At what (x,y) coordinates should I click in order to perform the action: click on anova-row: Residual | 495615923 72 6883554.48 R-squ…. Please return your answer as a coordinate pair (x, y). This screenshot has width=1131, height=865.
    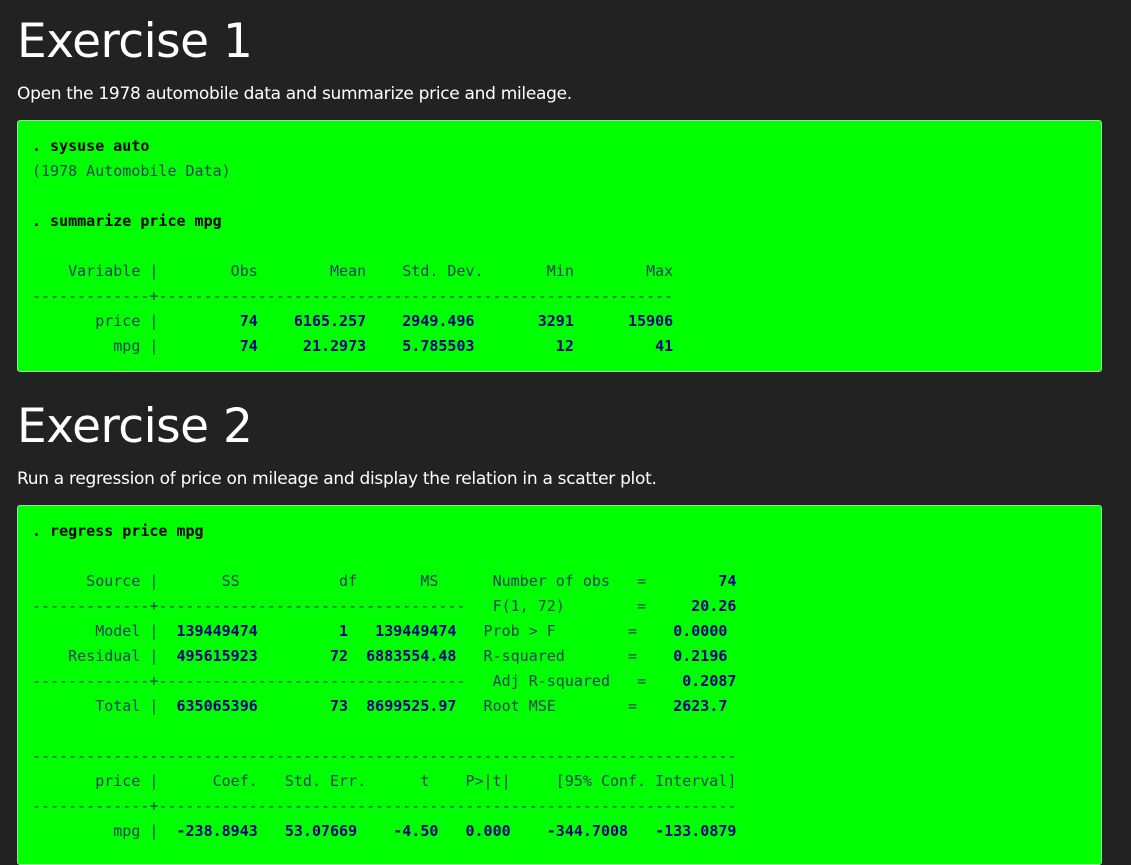
    Looking at the image, I should click on (379, 656).